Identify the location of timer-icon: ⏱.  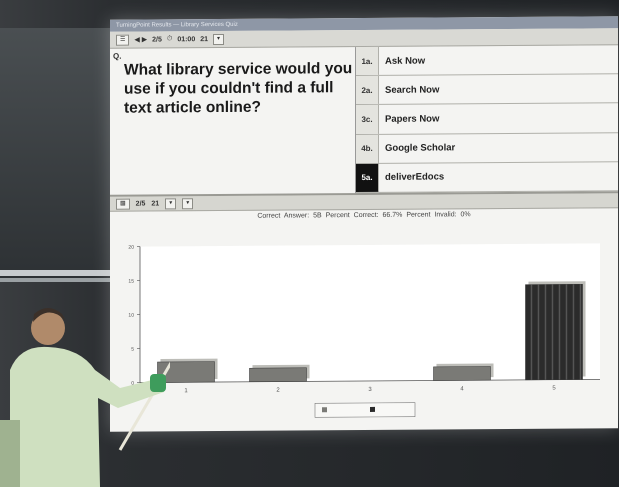
(169, 39).